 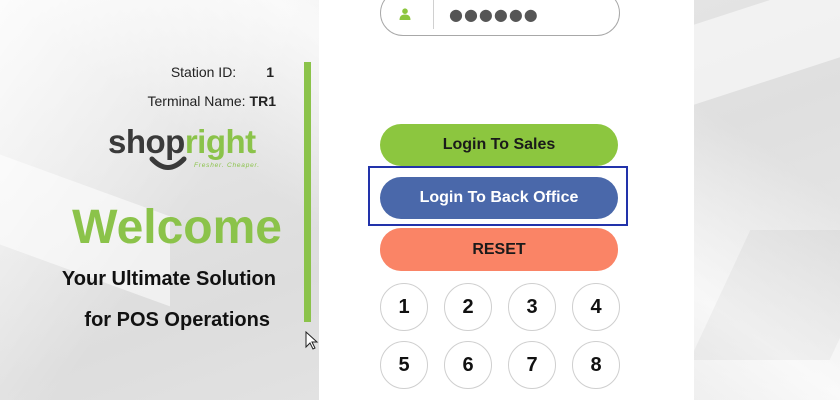 I want to click on keypad-key-6: 6, so click(x=468, y=365).